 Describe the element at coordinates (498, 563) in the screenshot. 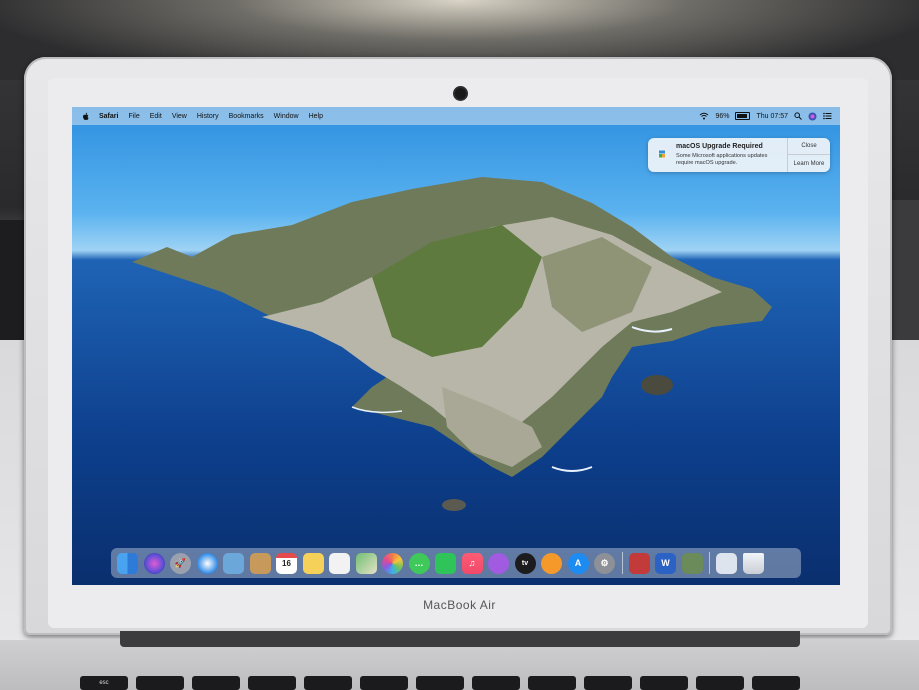

I see `podcasts-icon` at that location.